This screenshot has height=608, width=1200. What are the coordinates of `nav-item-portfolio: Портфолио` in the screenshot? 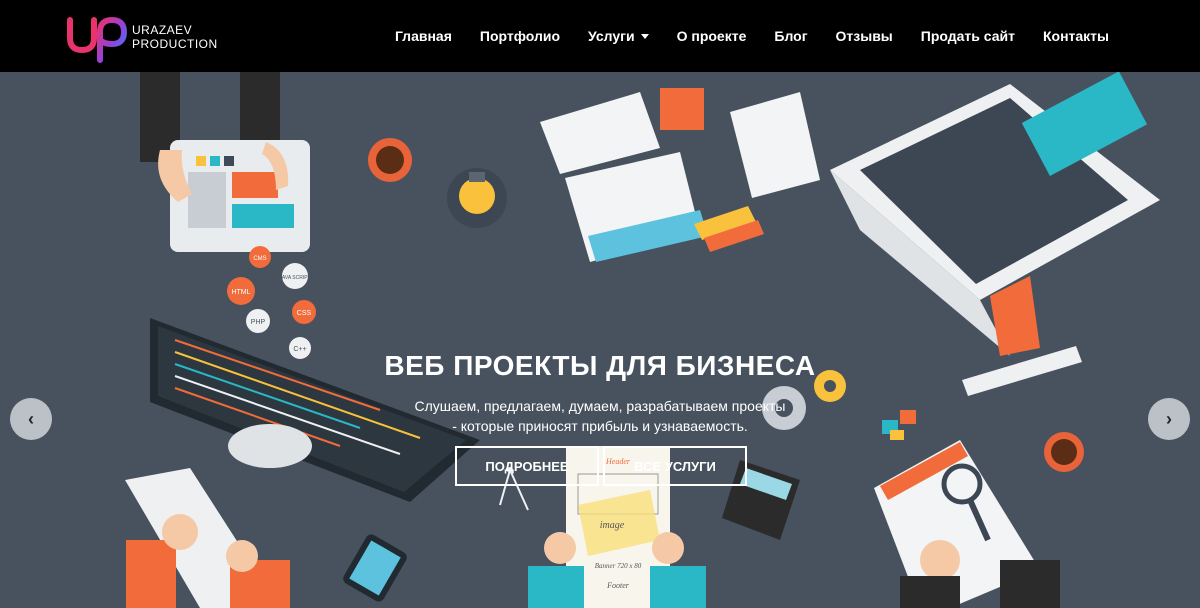 It's located at (520, 36).